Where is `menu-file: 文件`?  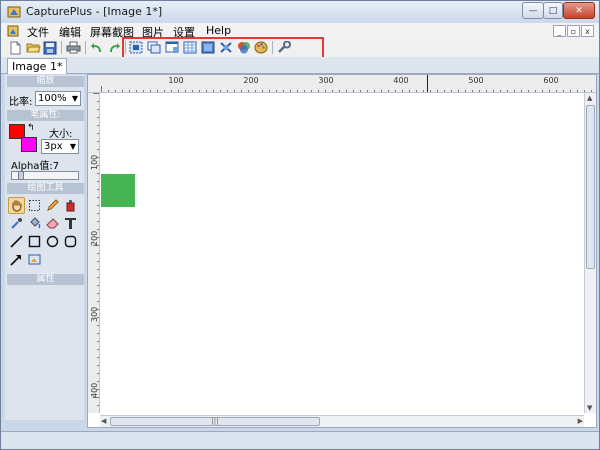
menu-file: 文件 is located at coordinates (38, 32).